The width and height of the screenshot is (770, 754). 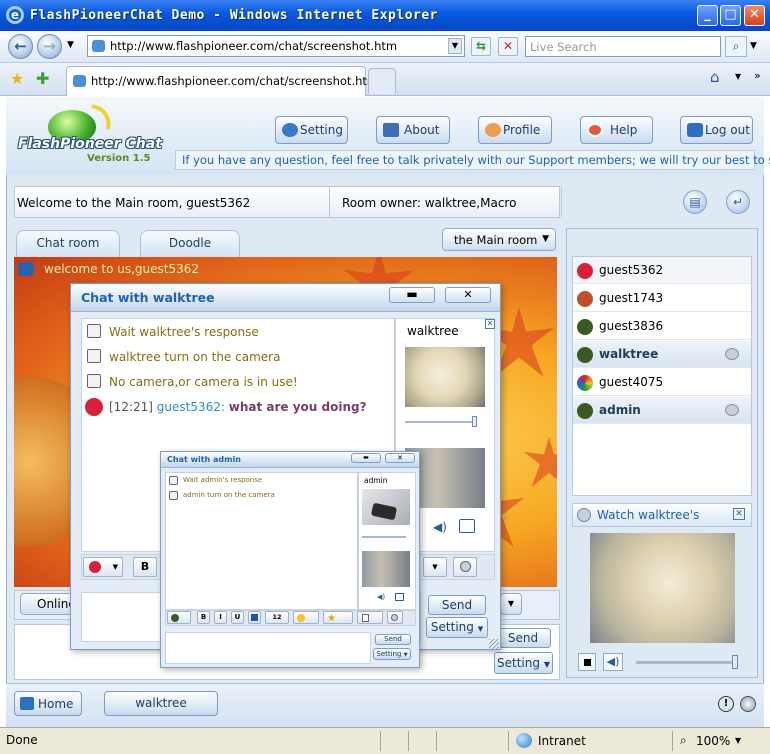 What do you see at coordinates (511, 604) in the screenshot?
I see `online-dropdown-icon: ▼` at bounding box center [511, 604].